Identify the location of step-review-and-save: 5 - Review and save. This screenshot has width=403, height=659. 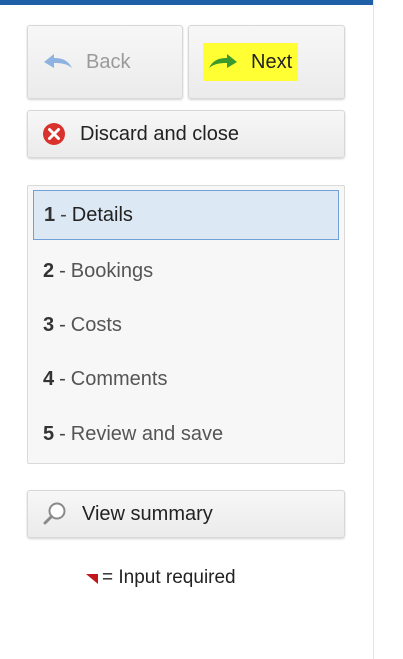
(186, 434).